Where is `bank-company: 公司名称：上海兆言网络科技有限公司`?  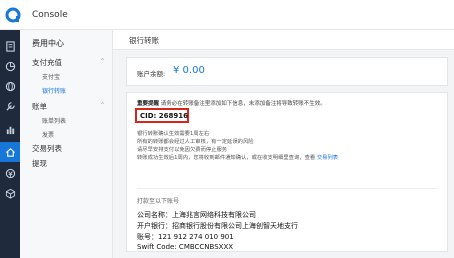
bank-company: 公司名称：上海兆言网络科技有限公司 is located at coordinates (196, 215).